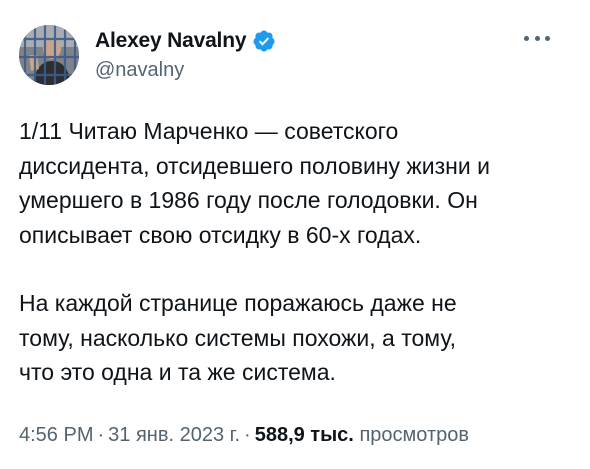 The image size is (590, 469). Describe the element at coordinates (139, 70) in the screenshot. I see `author-handle: @navalny` at that location.